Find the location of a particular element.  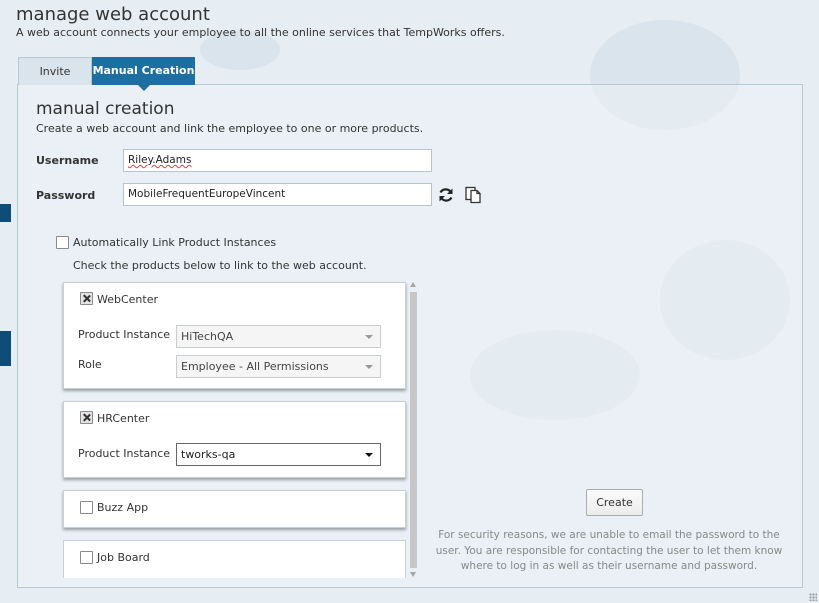

product-instance-value: HiTechQA is located at coordinates (207, 336).